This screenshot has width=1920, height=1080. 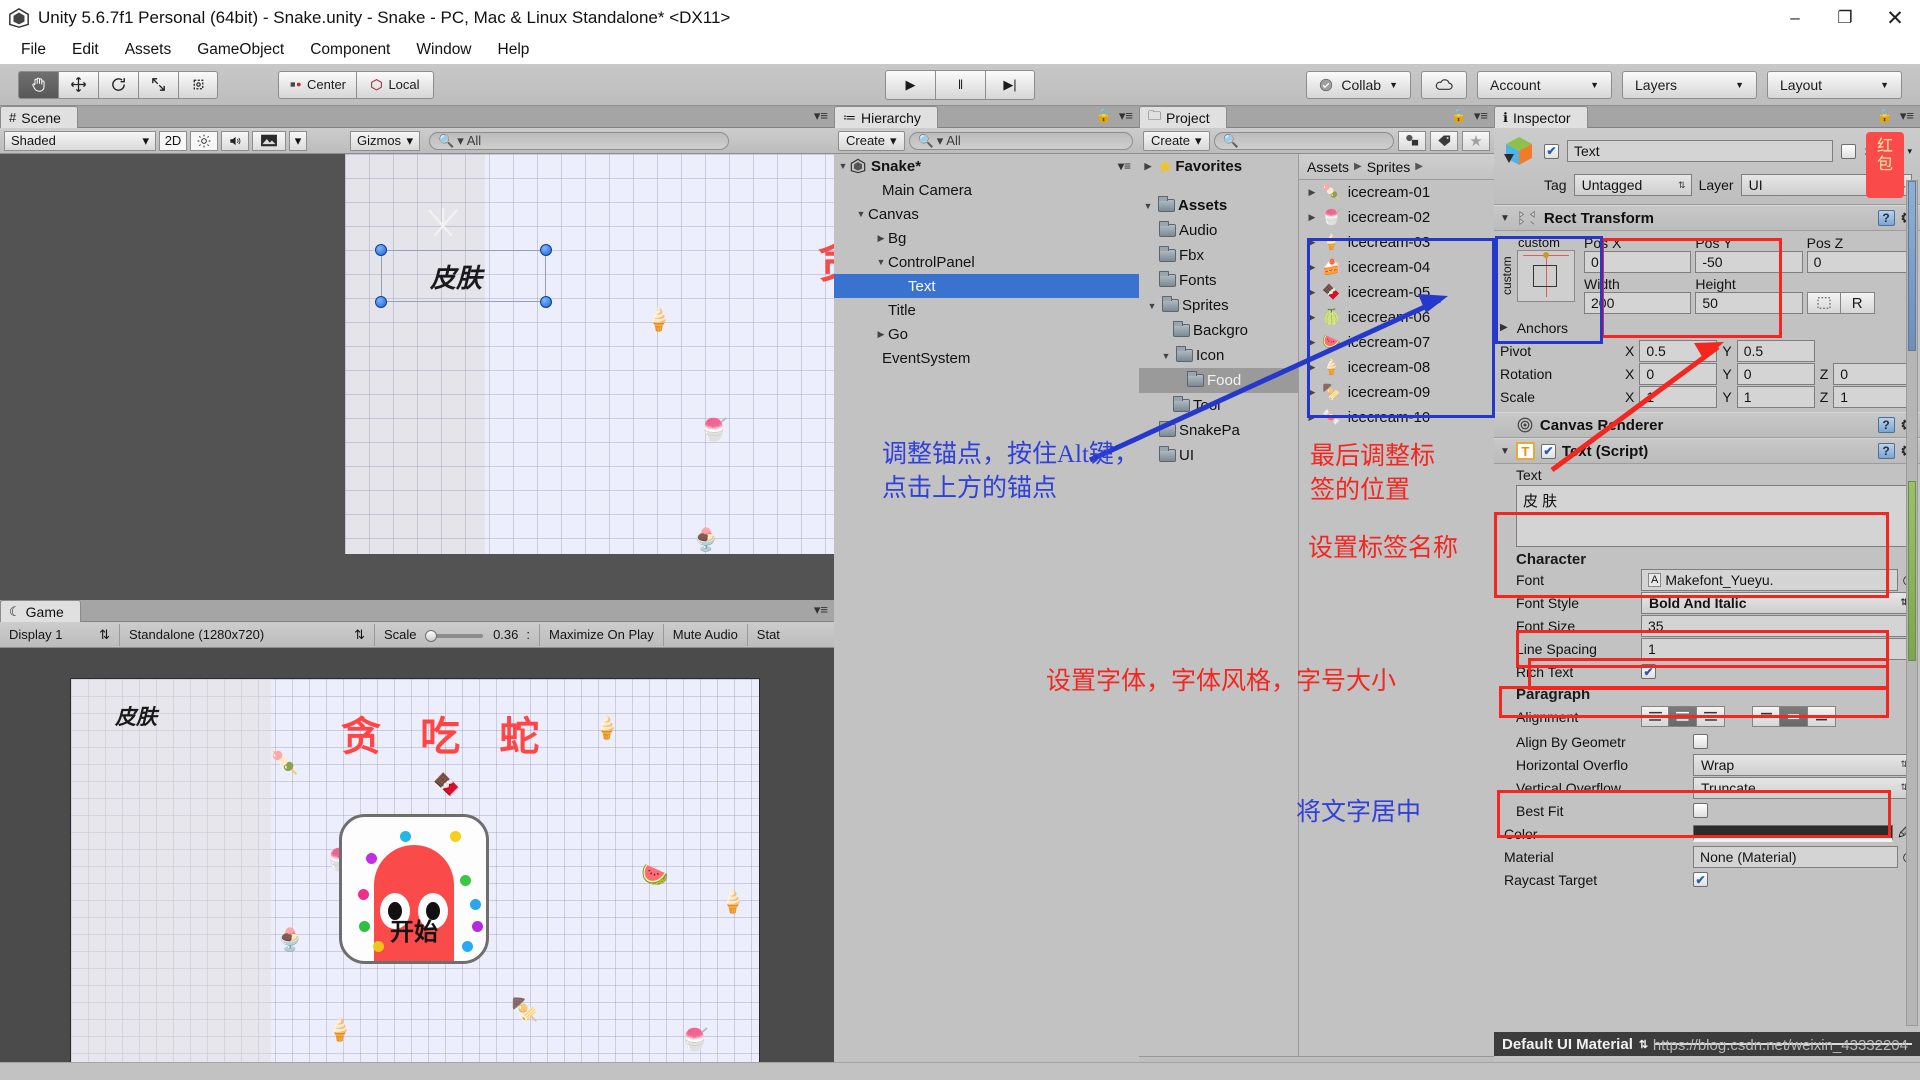 What do you see at coordinates (455, 635) in the screenshot?
I see `scale-slider-track` at bounding box center [455, 635].